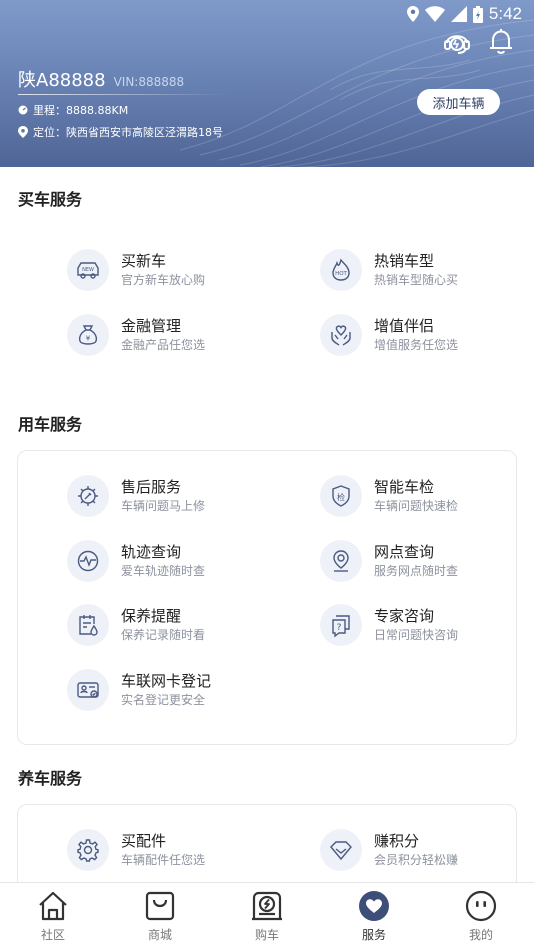 This screenshot has height=950, width=534. What do you see at coordinates (163, 505) in the screenshot?
I see `service-subtitle: 车辆问题马上修` at bounding box center [163, 505].